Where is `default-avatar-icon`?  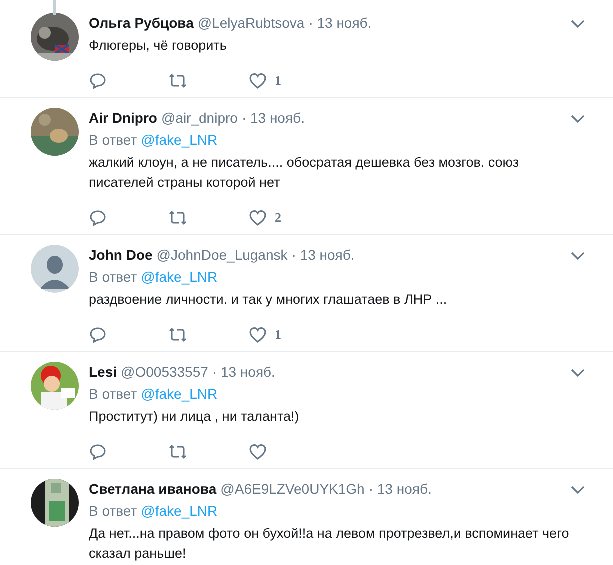
default-avatar-icon is located at coordinates (55, 269).